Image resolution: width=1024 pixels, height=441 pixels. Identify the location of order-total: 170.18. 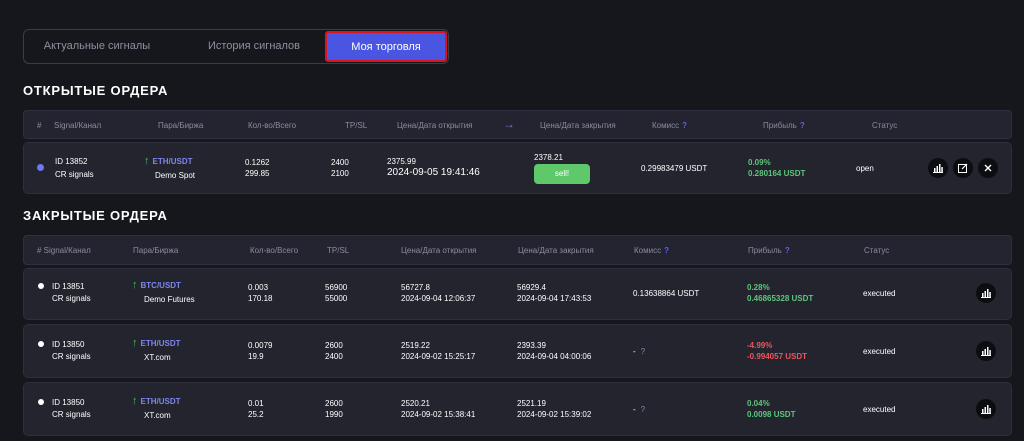
(260, 298).